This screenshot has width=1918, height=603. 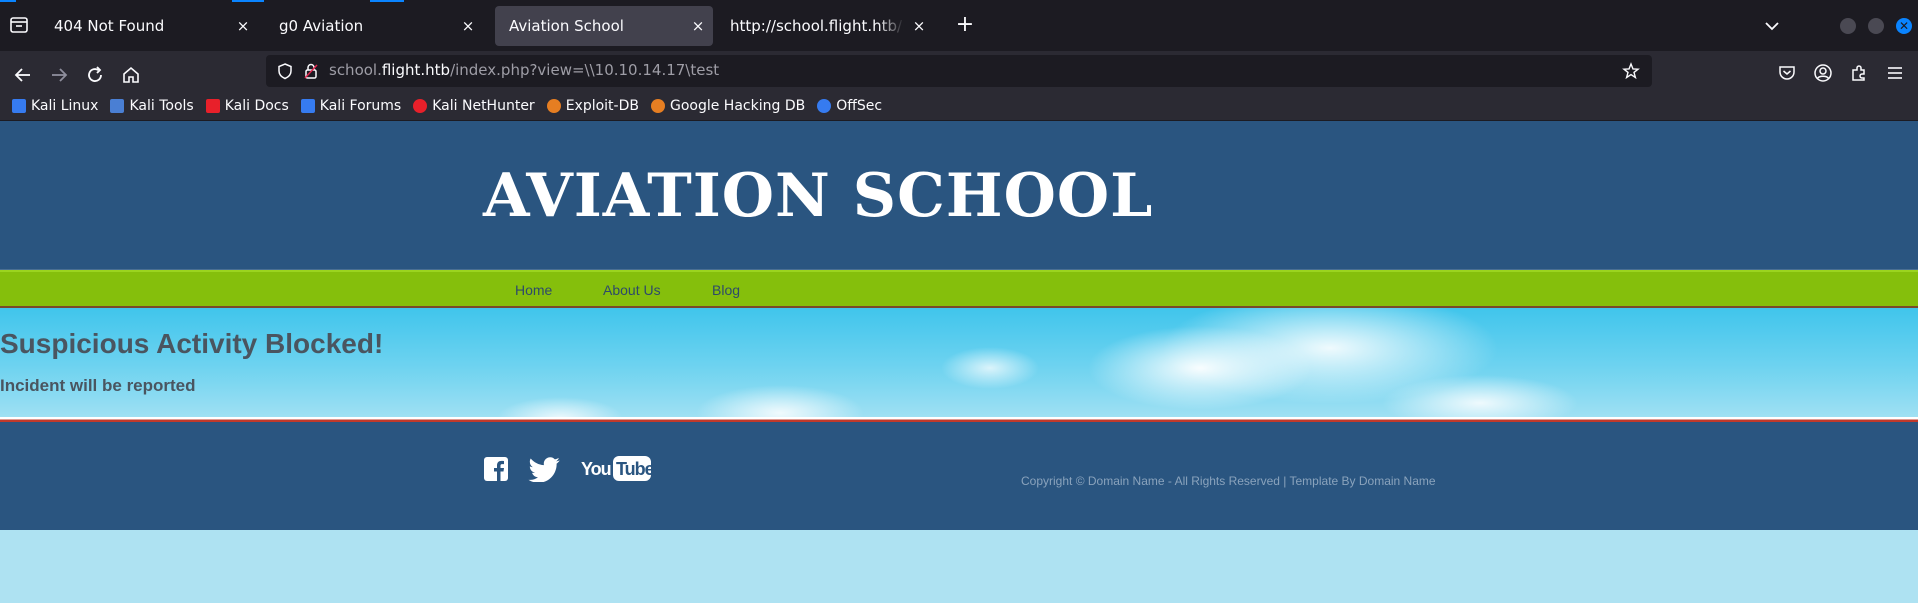 What do you see at coordinates (726, 290) in the screenshot?
I see `nav-link-blog: Blog` at bounding box center [726, 290].